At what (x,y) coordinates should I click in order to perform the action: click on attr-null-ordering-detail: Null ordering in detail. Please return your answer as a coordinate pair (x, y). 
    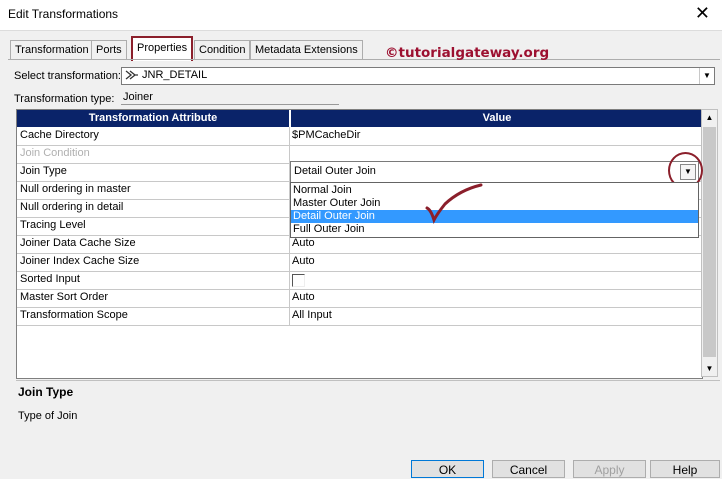
    Looking at the image, I should click on (72, 207).